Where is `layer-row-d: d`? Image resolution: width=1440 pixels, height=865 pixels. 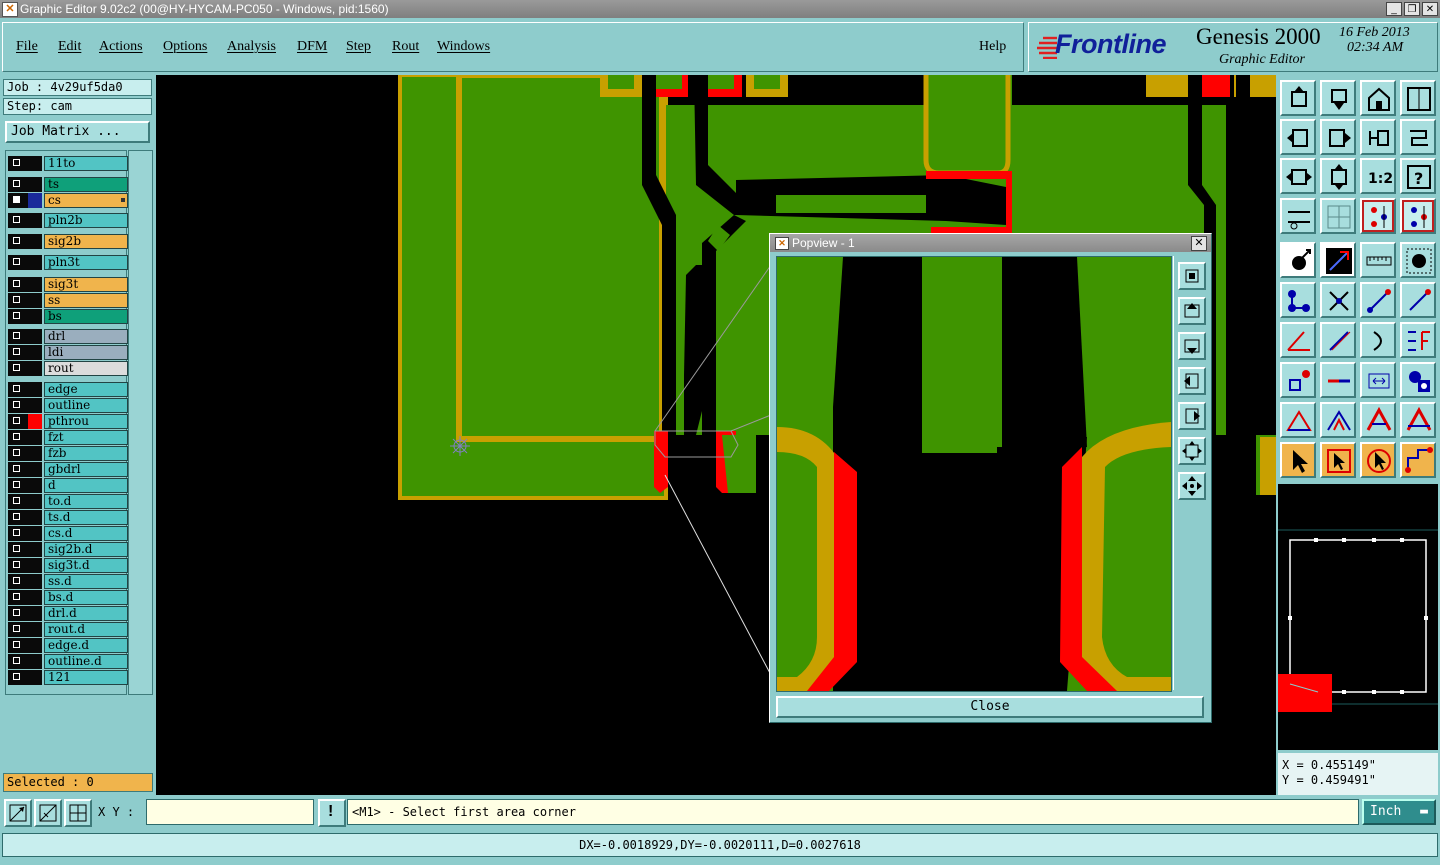 layer-row-d: d is located at coordinates (67, 485).